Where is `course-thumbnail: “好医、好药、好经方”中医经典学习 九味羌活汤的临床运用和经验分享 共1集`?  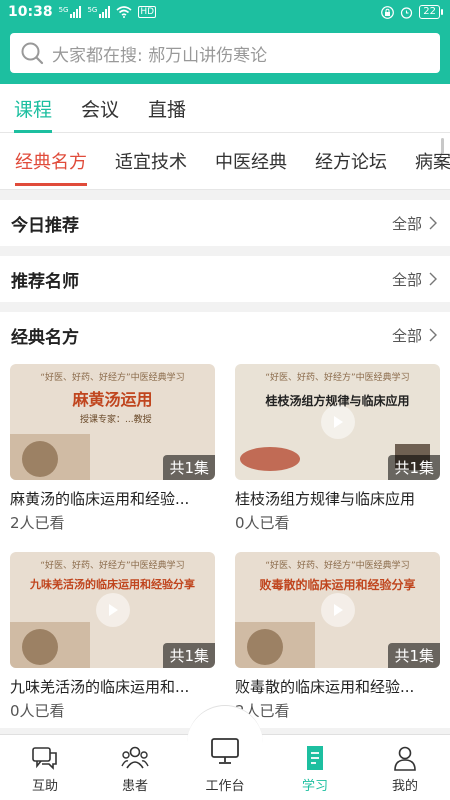 course-thumbnail: “好医、好药、好经方”中医经典学习 九味羌活汤的临床运用和经验分享 共1集 is located at coordinates (112, 610).